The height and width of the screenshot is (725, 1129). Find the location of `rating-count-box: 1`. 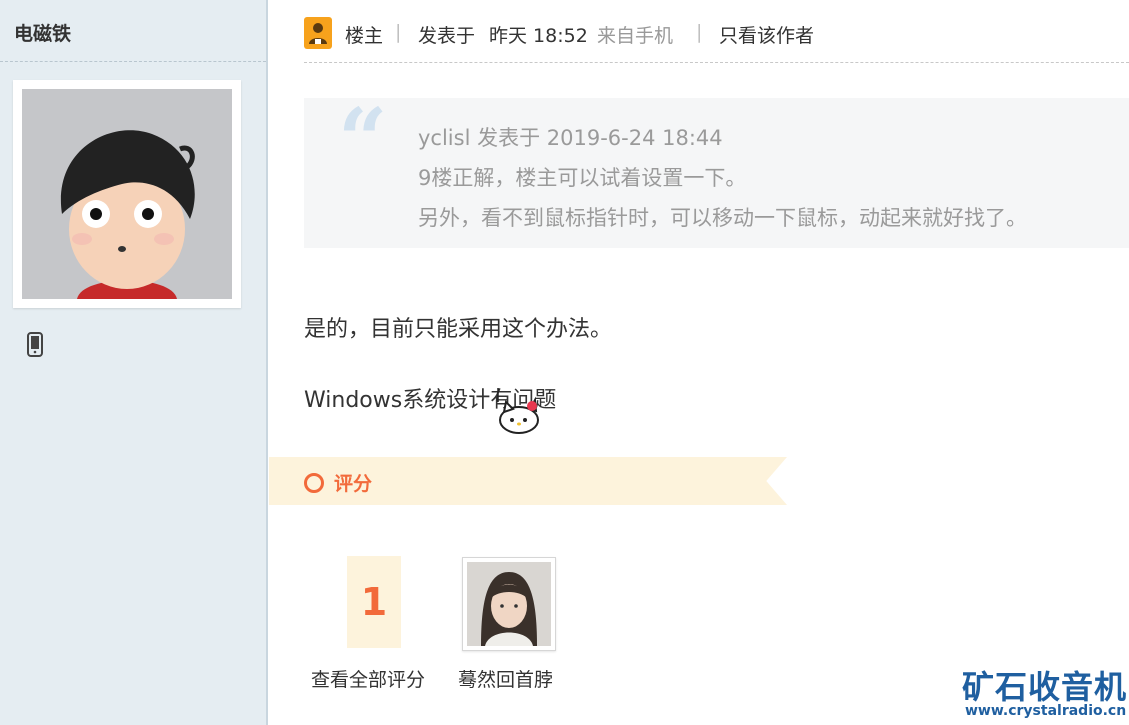

rating-count-box: 1 is located at coordinates (374, 602).